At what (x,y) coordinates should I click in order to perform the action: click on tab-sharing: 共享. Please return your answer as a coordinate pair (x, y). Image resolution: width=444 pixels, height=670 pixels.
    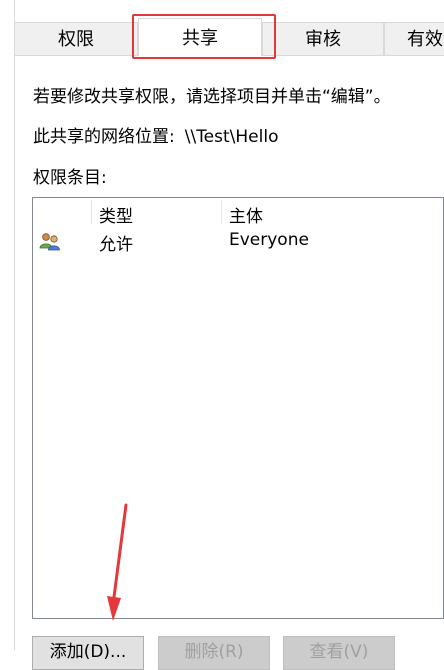
    Looking at the image, I should click on (200, 37).